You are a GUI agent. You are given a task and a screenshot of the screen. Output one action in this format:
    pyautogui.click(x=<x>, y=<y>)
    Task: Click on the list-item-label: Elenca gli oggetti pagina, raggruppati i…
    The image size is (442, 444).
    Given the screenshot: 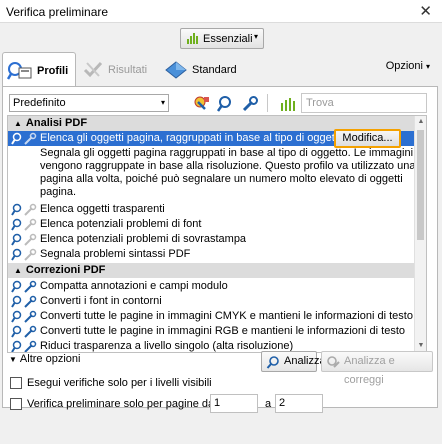 What is the action you would take?
    pyautogui.click(x=192, y=138)
    